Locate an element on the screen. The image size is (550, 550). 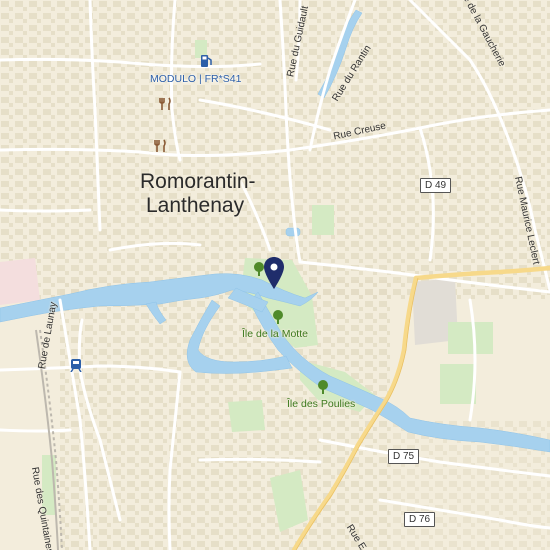
park-label-ile-des-poulies: Île des Poulies is located at coordinates (321, 404).